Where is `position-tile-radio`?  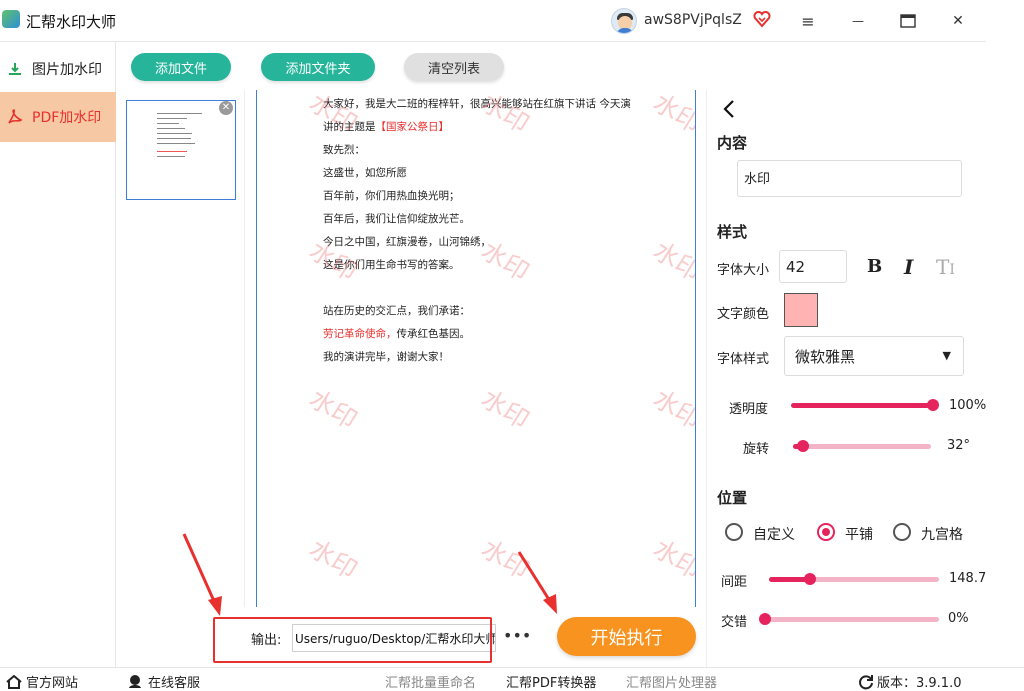
position-tile-radio is located at coordinates (826, 532).